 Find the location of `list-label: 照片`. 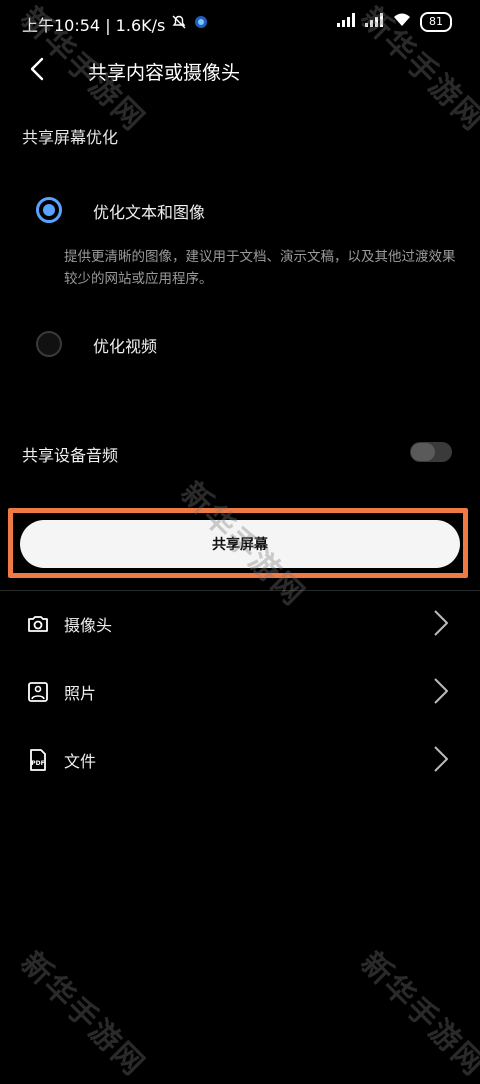

list-label: 照片 is located at coordinates (80, 693).